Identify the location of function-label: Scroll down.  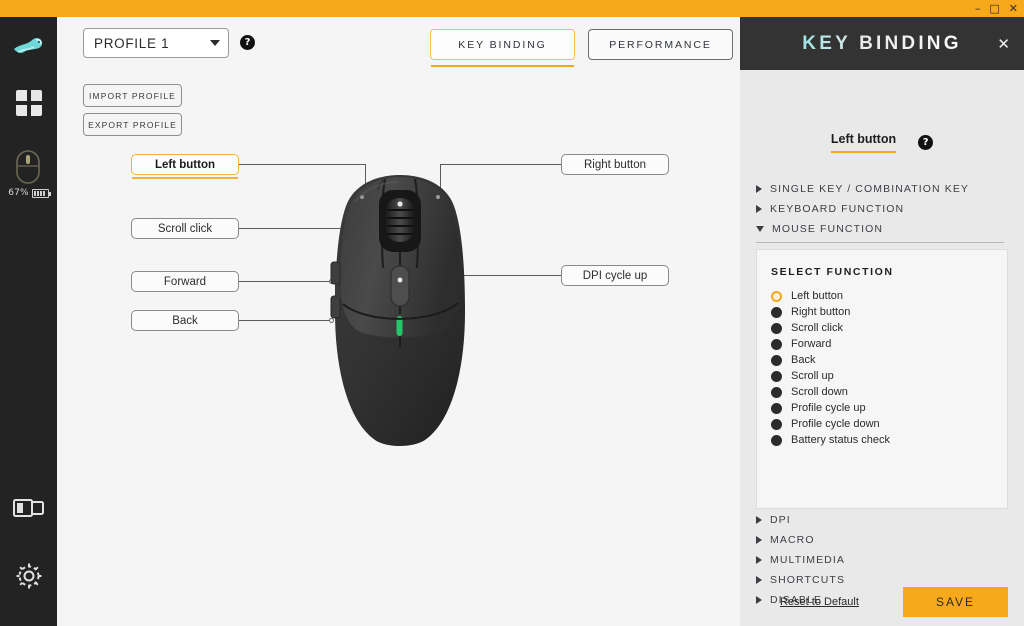
(819, 392).